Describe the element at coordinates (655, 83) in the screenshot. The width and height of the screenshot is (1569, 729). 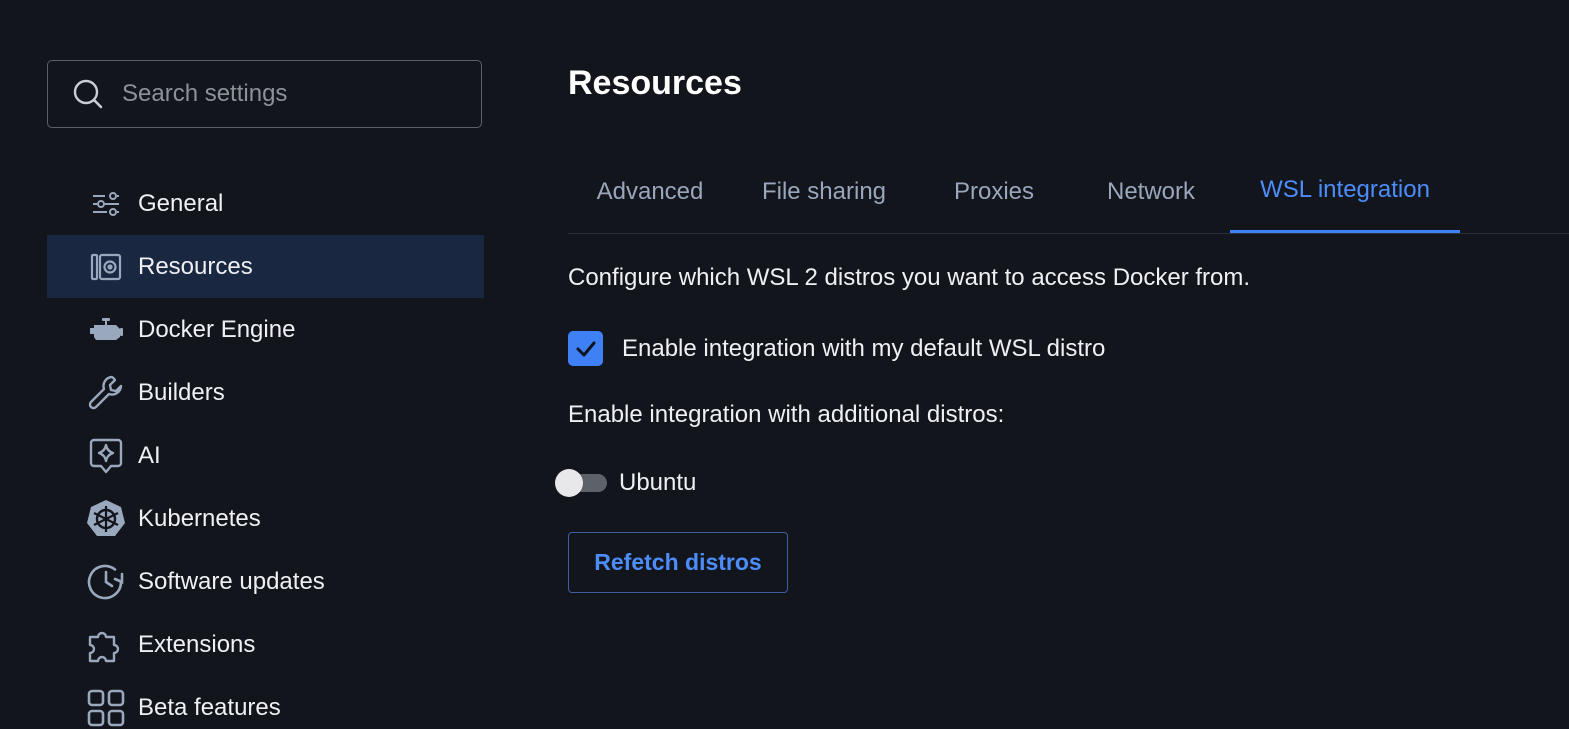
I see `page-title: Resources` at that location.